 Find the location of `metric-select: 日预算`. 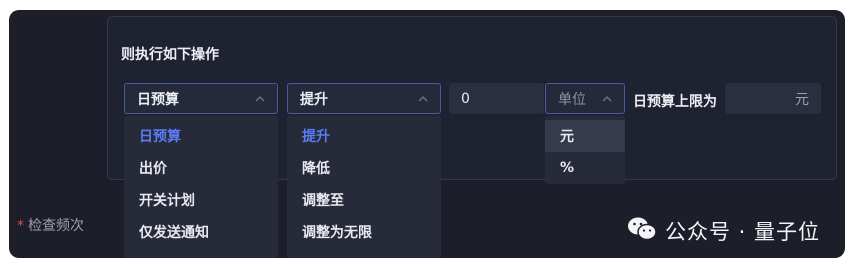

metric-select: 日预算 is located at coordinates (201, 98).